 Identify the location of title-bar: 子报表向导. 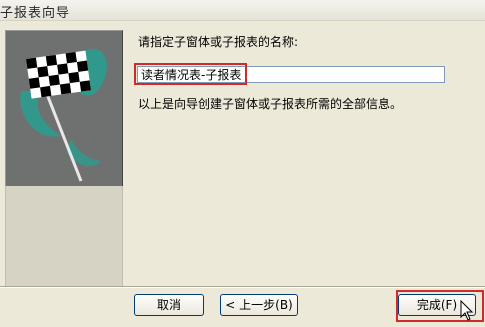
(242, 10).